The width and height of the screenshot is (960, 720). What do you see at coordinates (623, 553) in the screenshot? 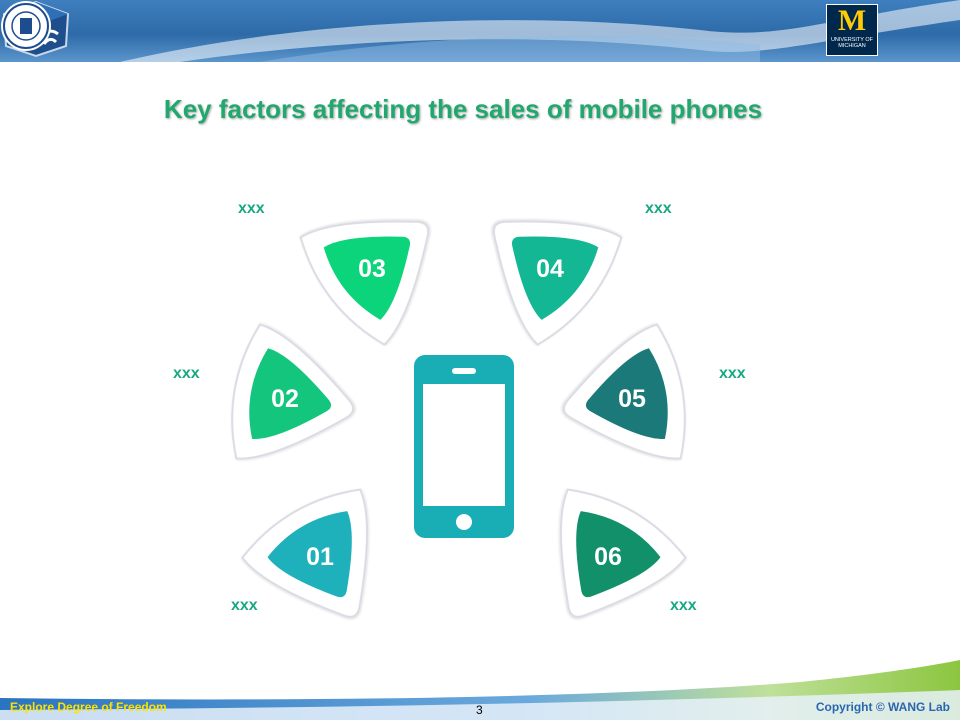
I see `factor-06-petal: 06` at bounding box center [623, 553].